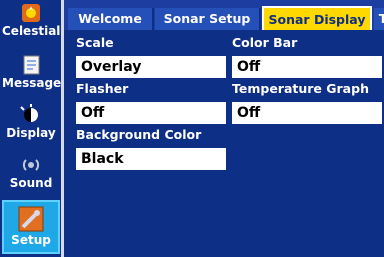 The height and width of the screenshot is (257, 384). Describe the element at coordinates (151, 67) in the screenshot. I see `scale-field: Overlay` at that location.